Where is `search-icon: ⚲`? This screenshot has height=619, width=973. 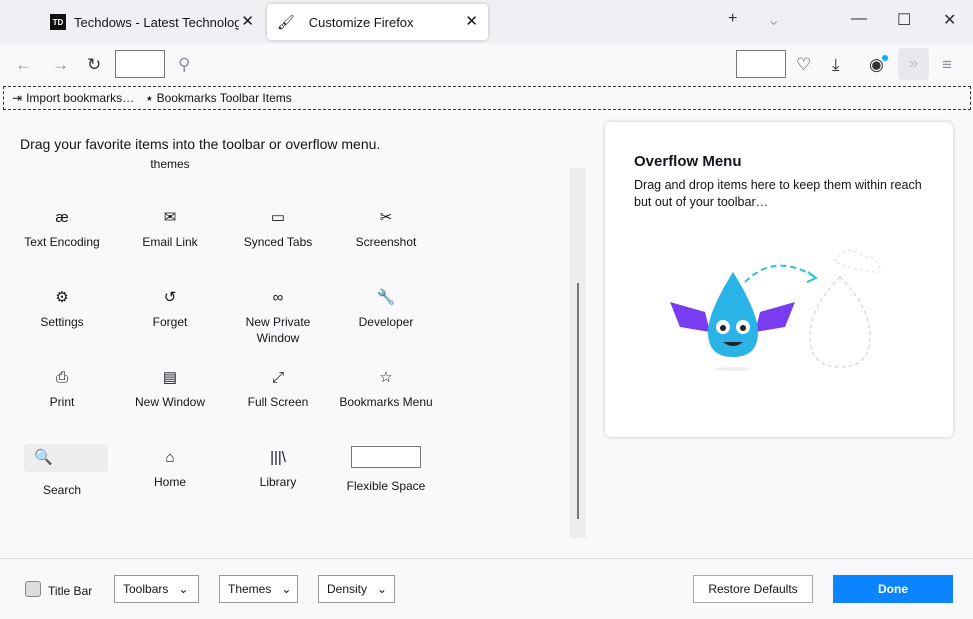
search-icon: ⚲ is located at coordinates (184, 65).